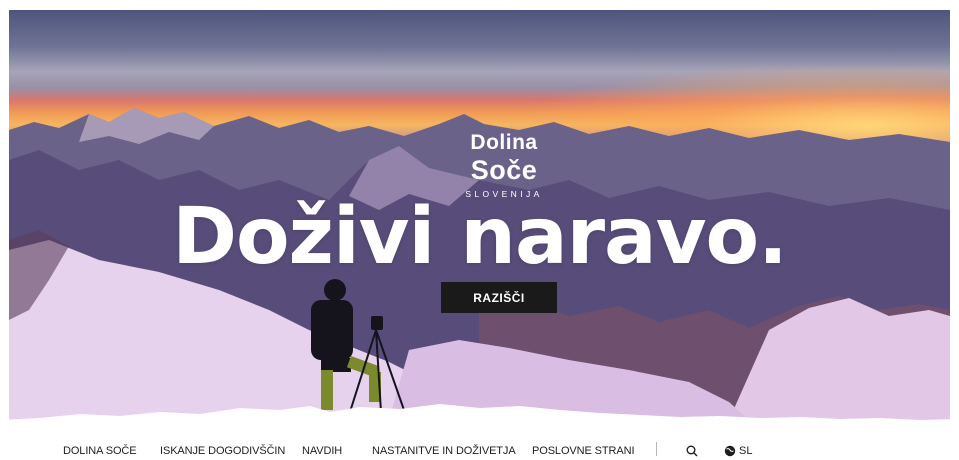 This screenshot has width=959, height=460. I want to click on torn-paper-edge, so click(479, 418).